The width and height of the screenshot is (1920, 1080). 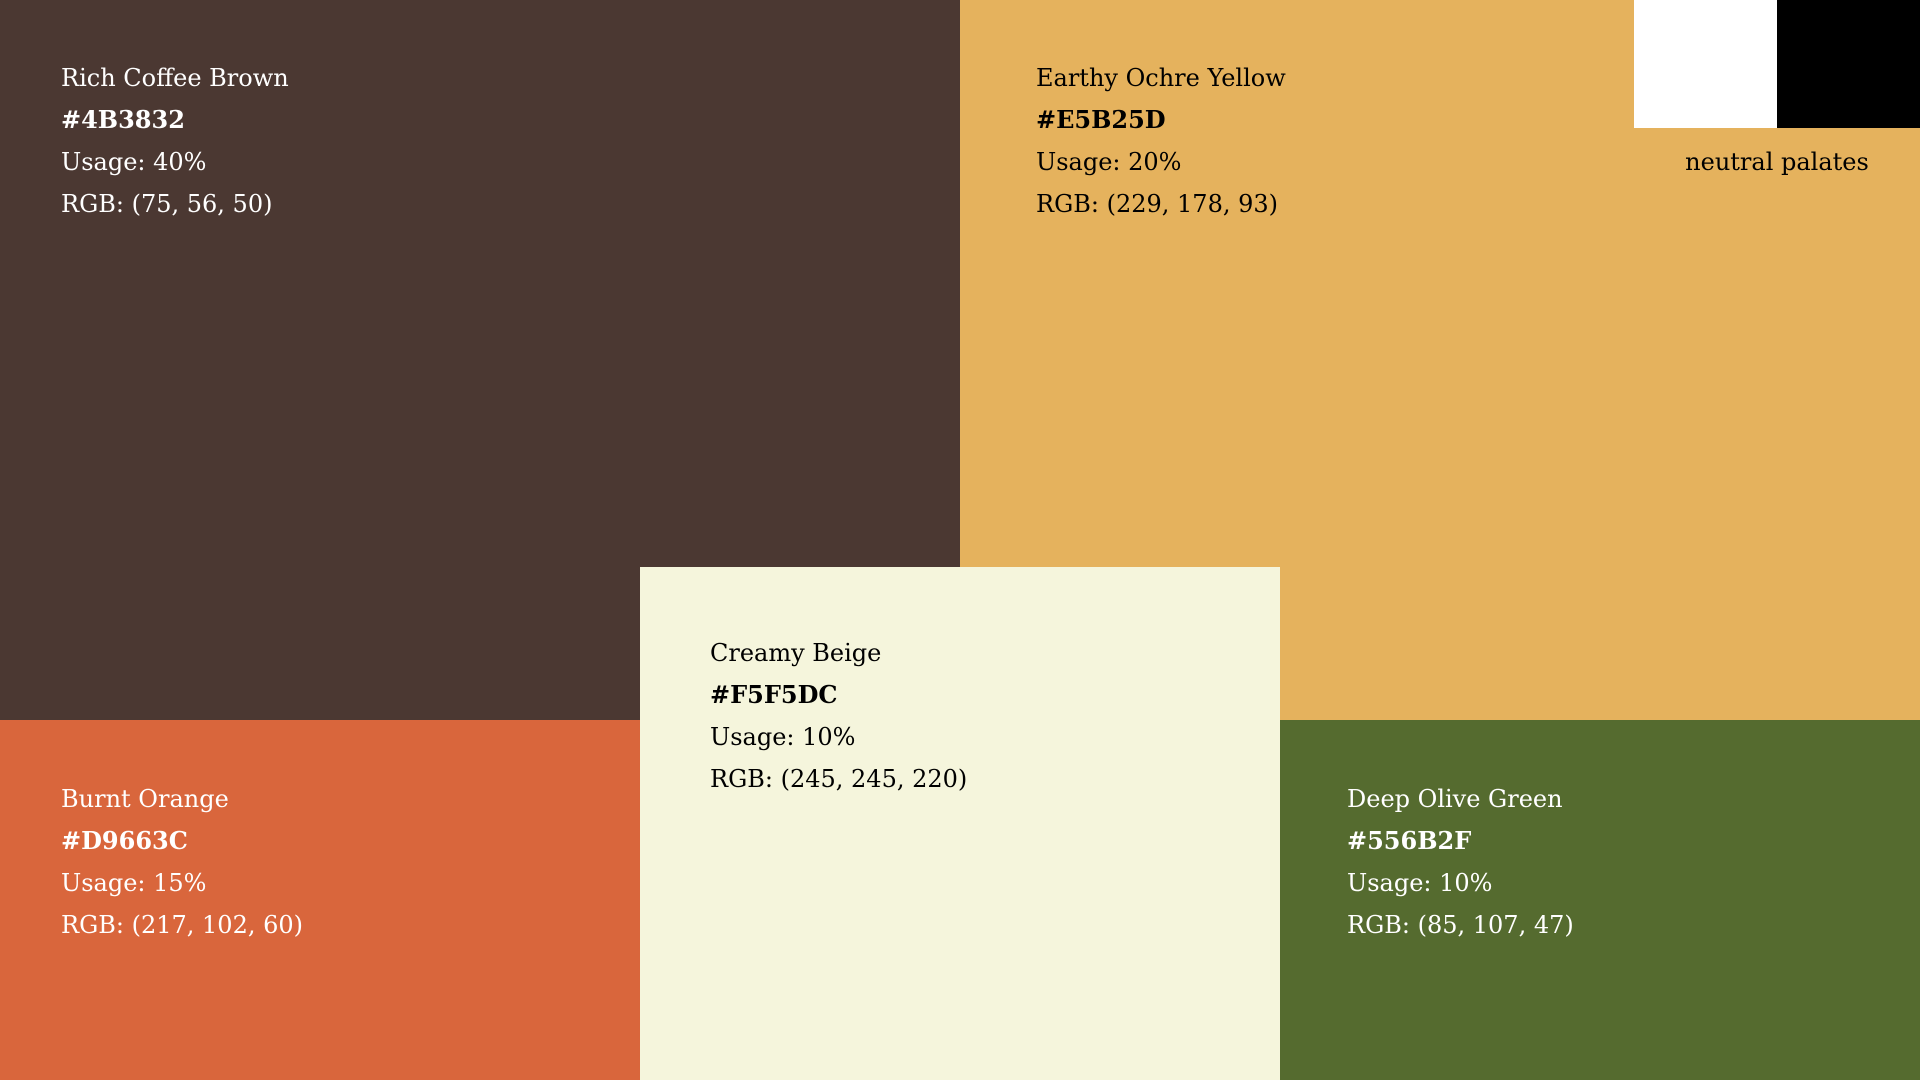 I want to click on swatch-rgb: RGB: (217, 102, 60), so click(x=182, y=925).